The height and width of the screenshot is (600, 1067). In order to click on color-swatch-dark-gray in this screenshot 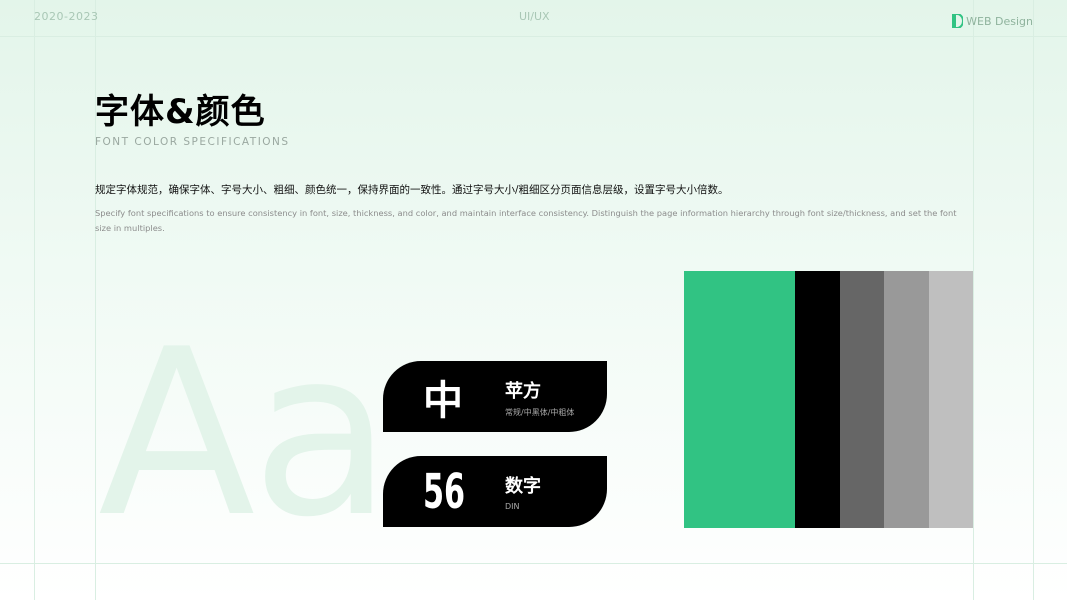, I will do `click(861, 399)`.